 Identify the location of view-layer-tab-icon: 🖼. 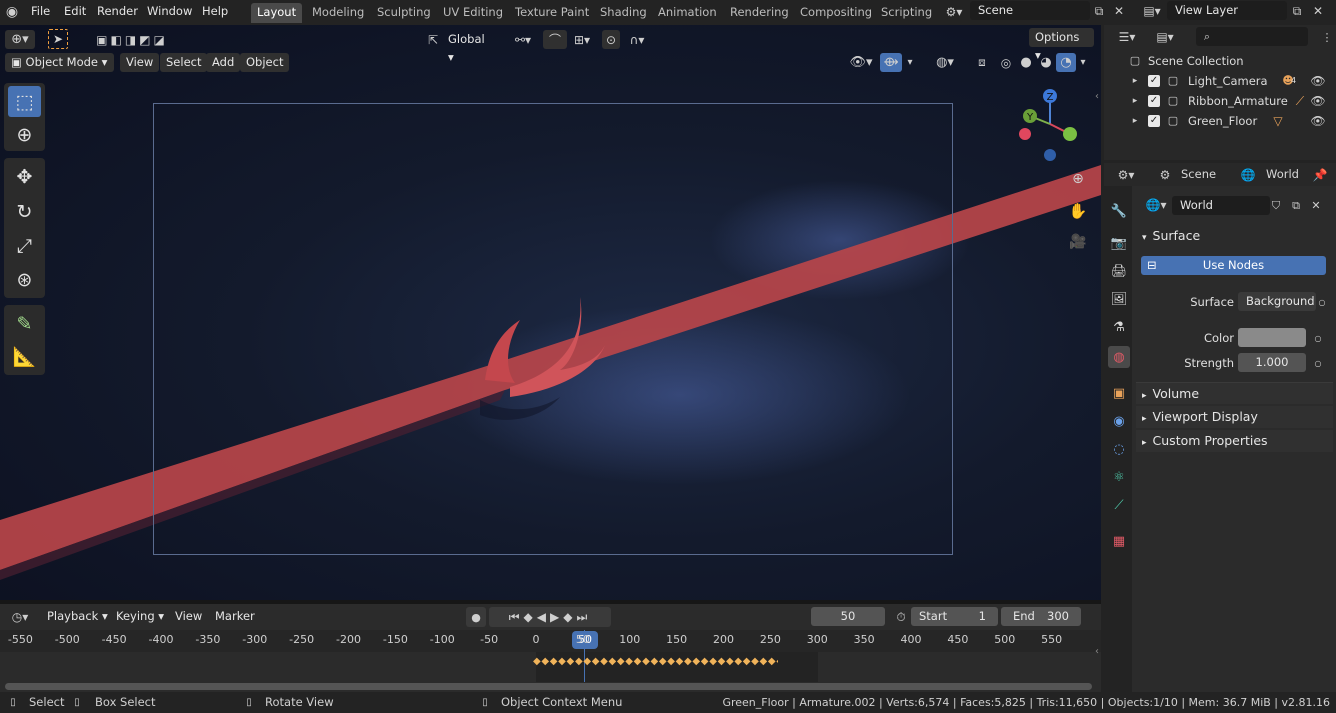
(1119, 299).